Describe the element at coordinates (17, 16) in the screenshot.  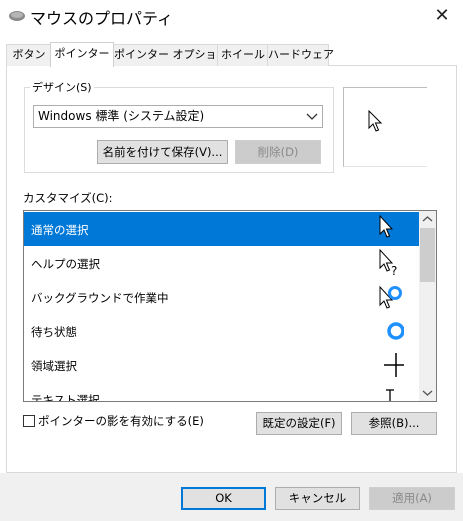
I see `mouse-icon` at that location.